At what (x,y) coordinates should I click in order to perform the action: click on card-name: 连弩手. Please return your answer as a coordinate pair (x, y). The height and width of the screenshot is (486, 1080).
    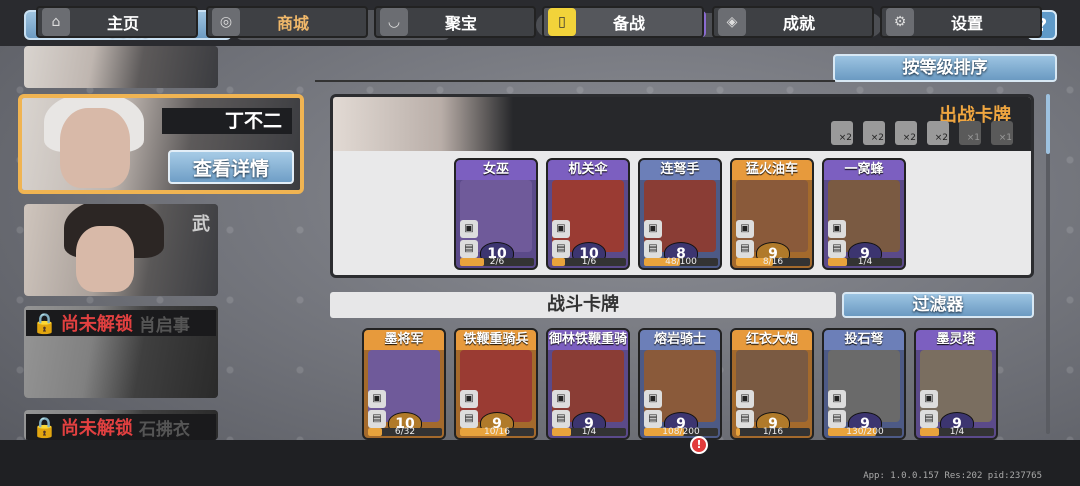
    Looking at the image, I should click on (680, 169).